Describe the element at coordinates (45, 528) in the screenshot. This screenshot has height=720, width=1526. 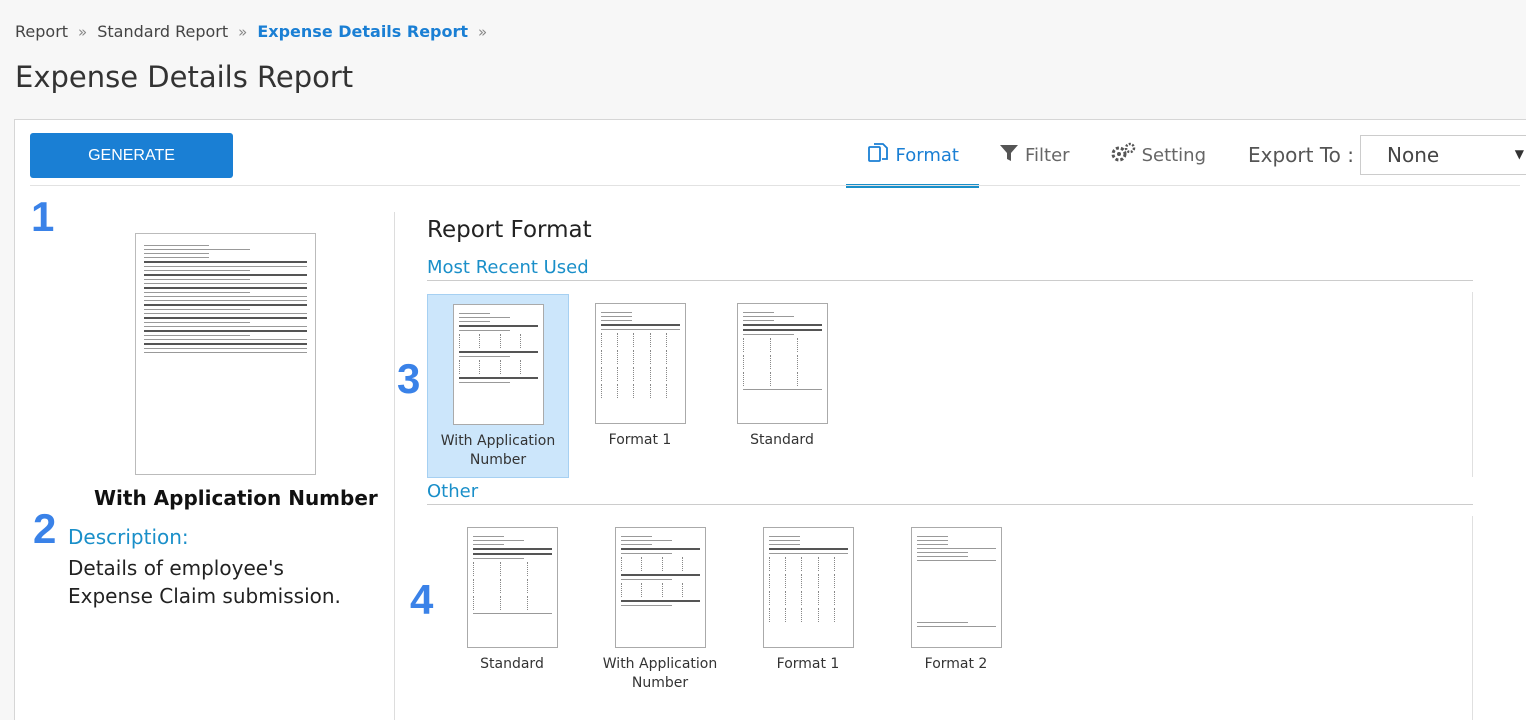
I see `step-number-2: 2` at that location.